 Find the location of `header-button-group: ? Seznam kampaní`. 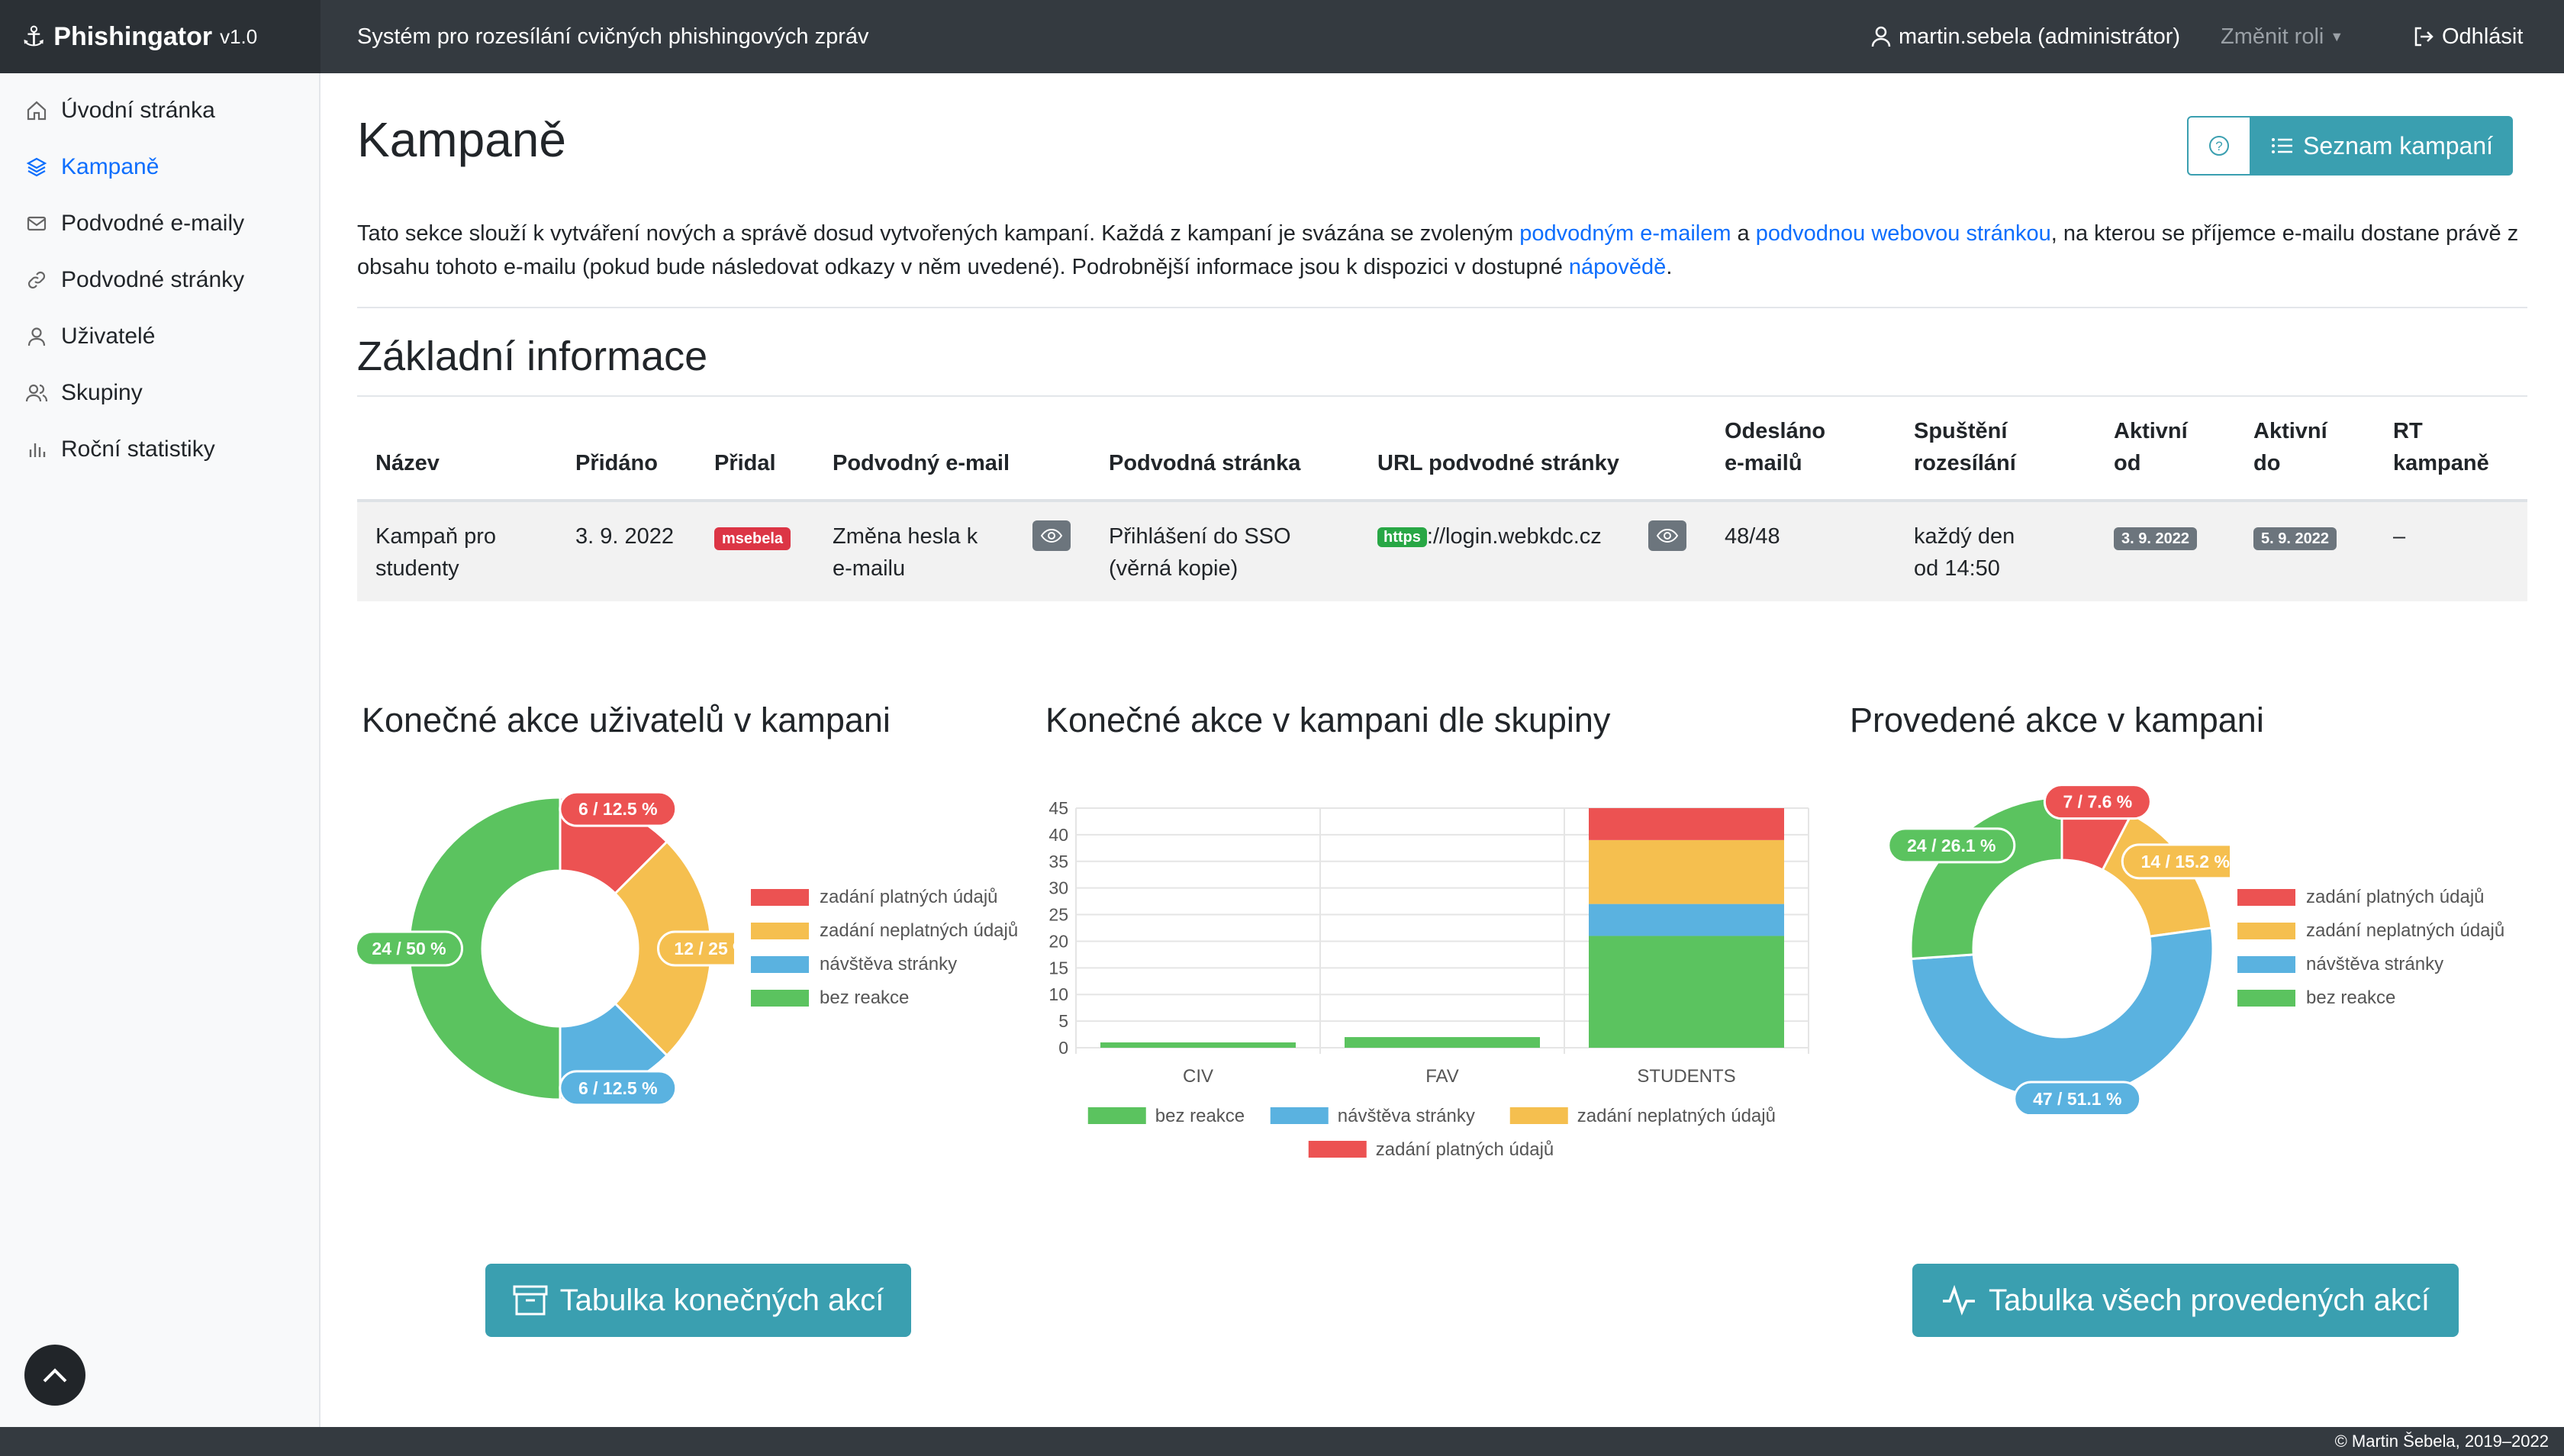

header-button-group: ? Seznam kampaní is located at coordinates (2350, 146).